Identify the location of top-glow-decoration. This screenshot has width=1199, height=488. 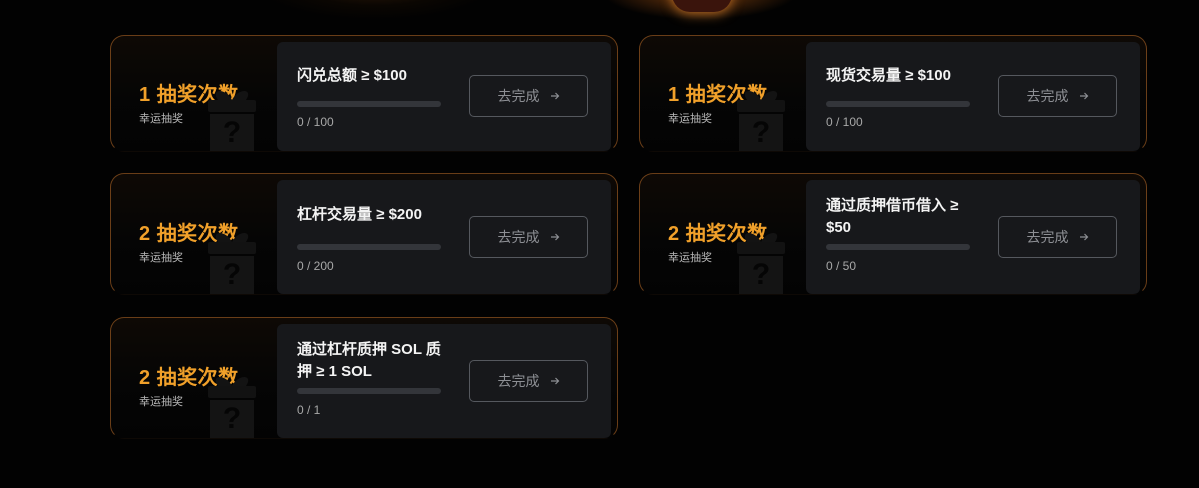
(375, 10).